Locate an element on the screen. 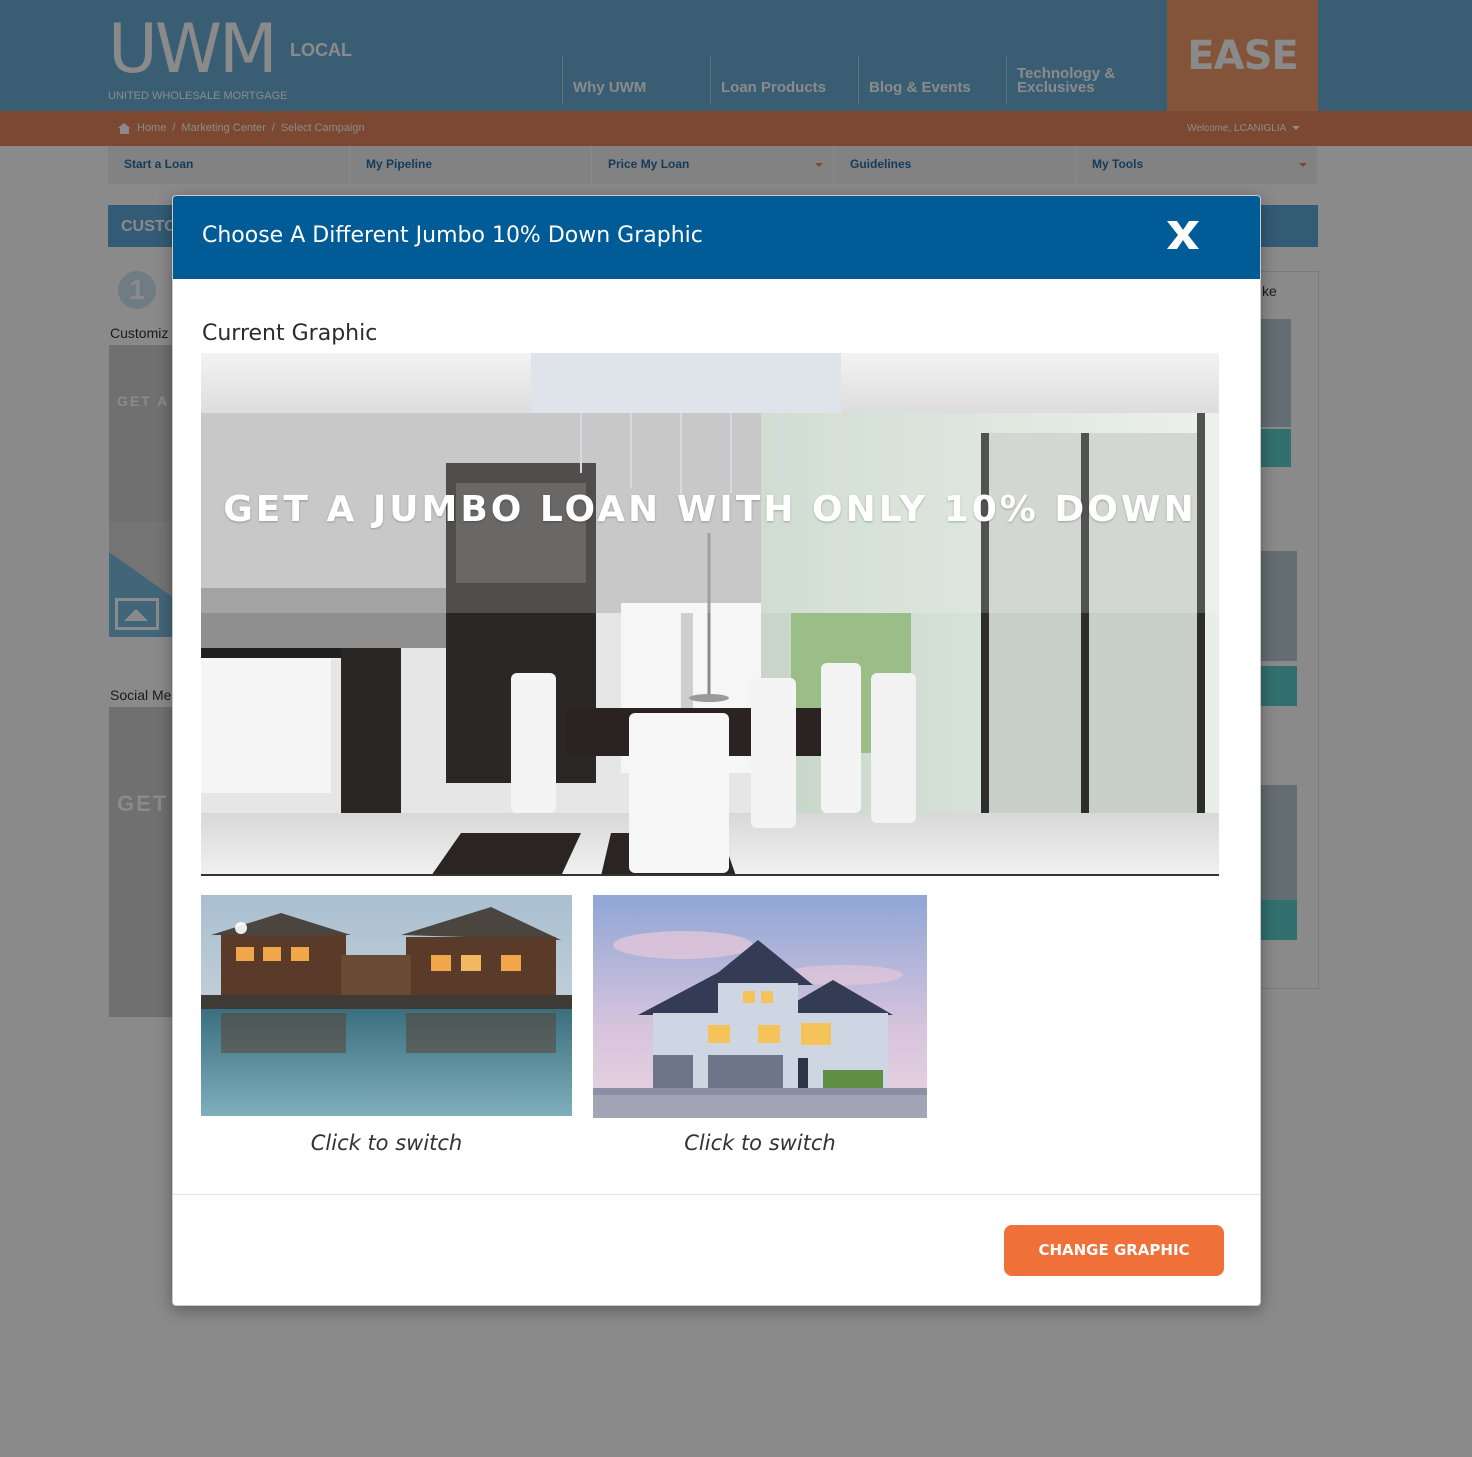  graphic-option-2-image is located at coordinates (760, 1006).